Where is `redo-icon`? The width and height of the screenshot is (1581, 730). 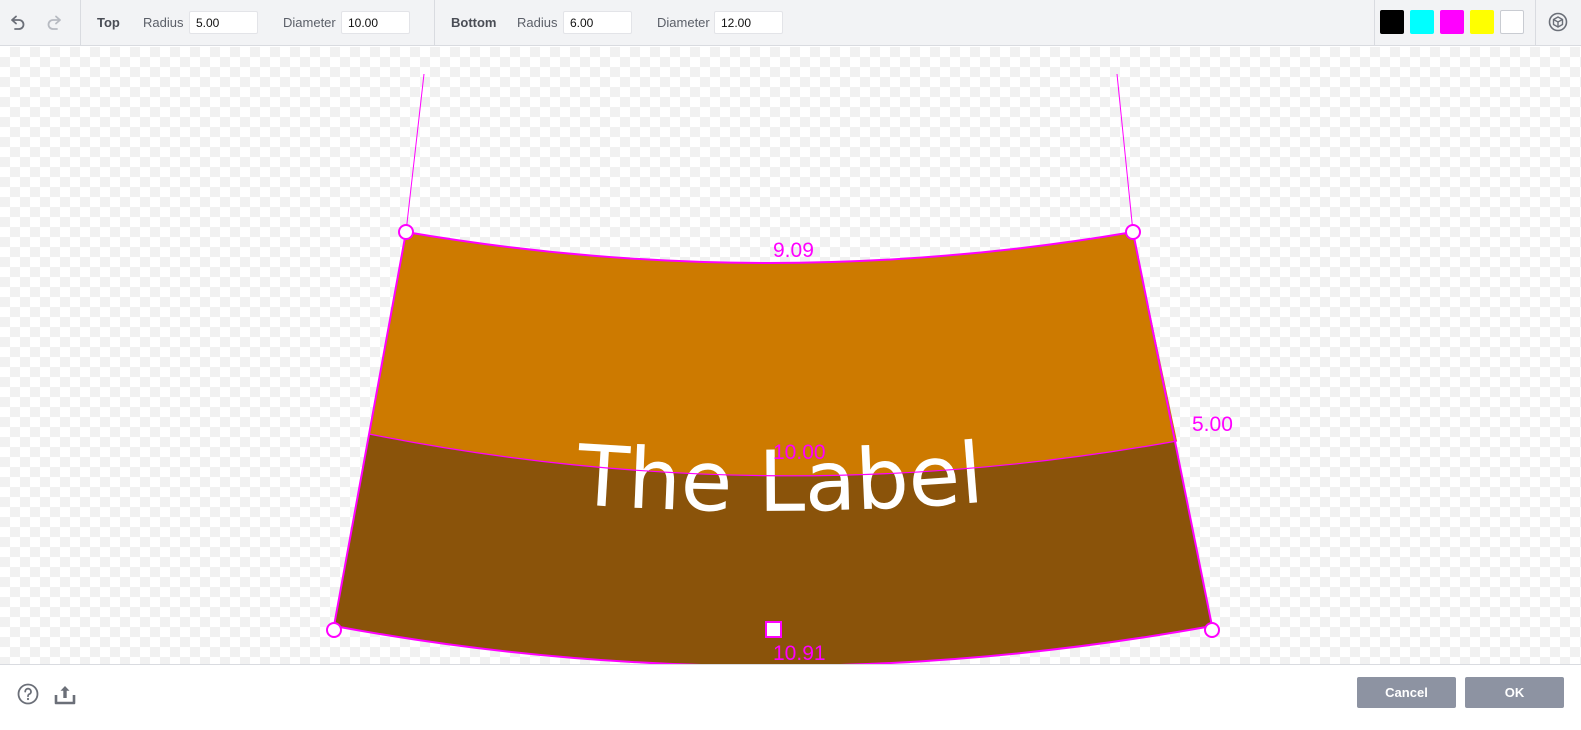 redo-icon is located at coordinates (54, 22).